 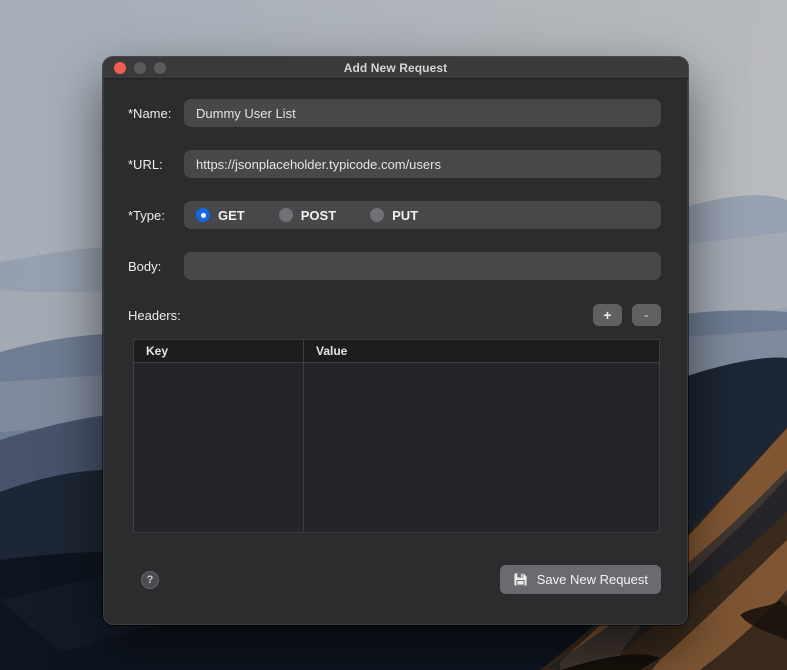 What do you see at coordinates (405, 215) in the screenshot?
I see `radio-put-label: PUT` at bounding box center [405, 215].